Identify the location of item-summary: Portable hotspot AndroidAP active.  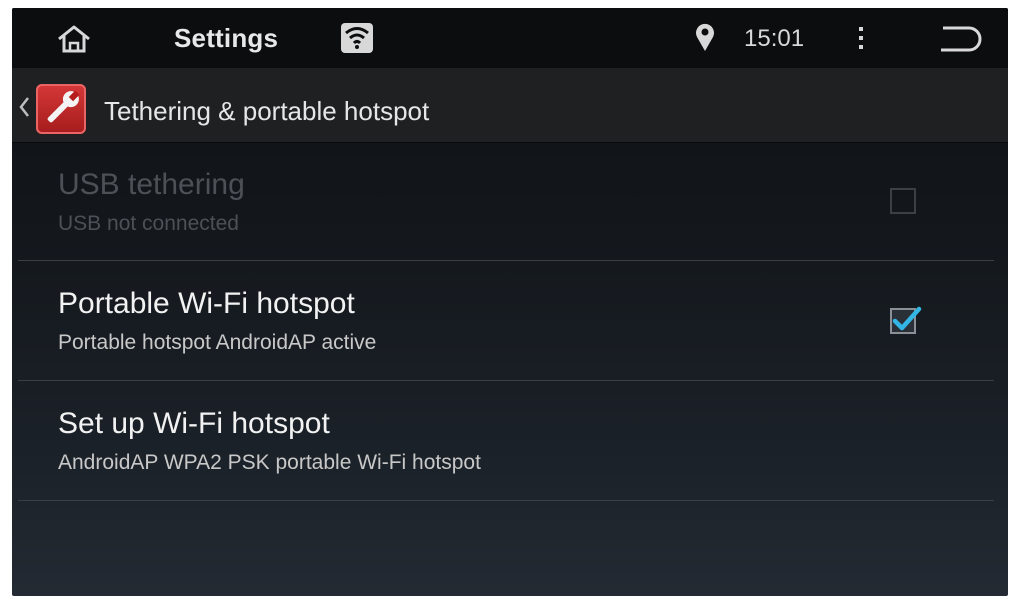
(217, 342).